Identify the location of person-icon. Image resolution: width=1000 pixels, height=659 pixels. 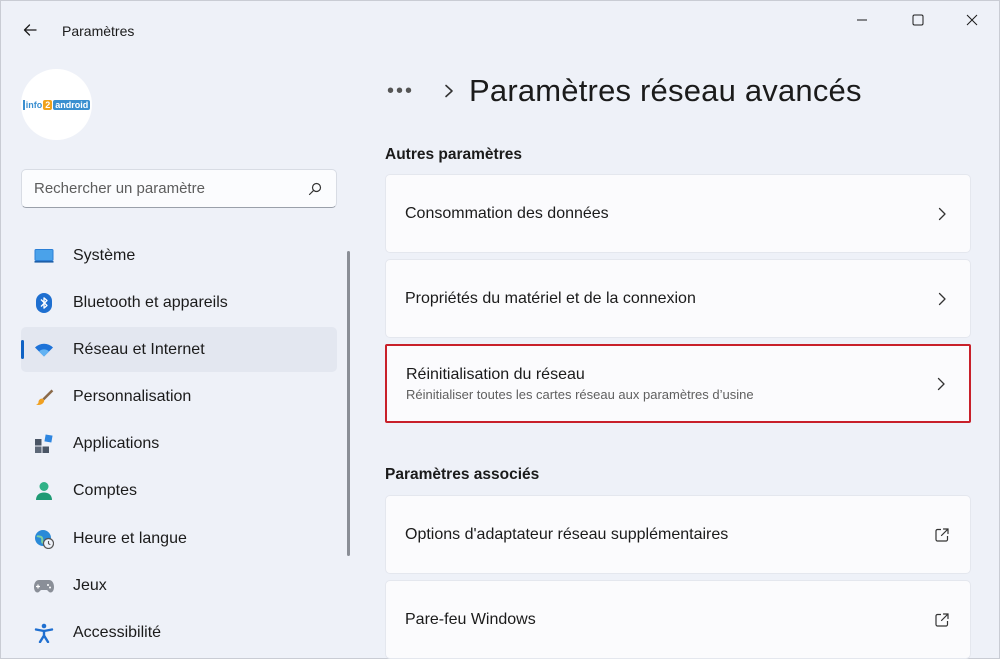
(44, 491).